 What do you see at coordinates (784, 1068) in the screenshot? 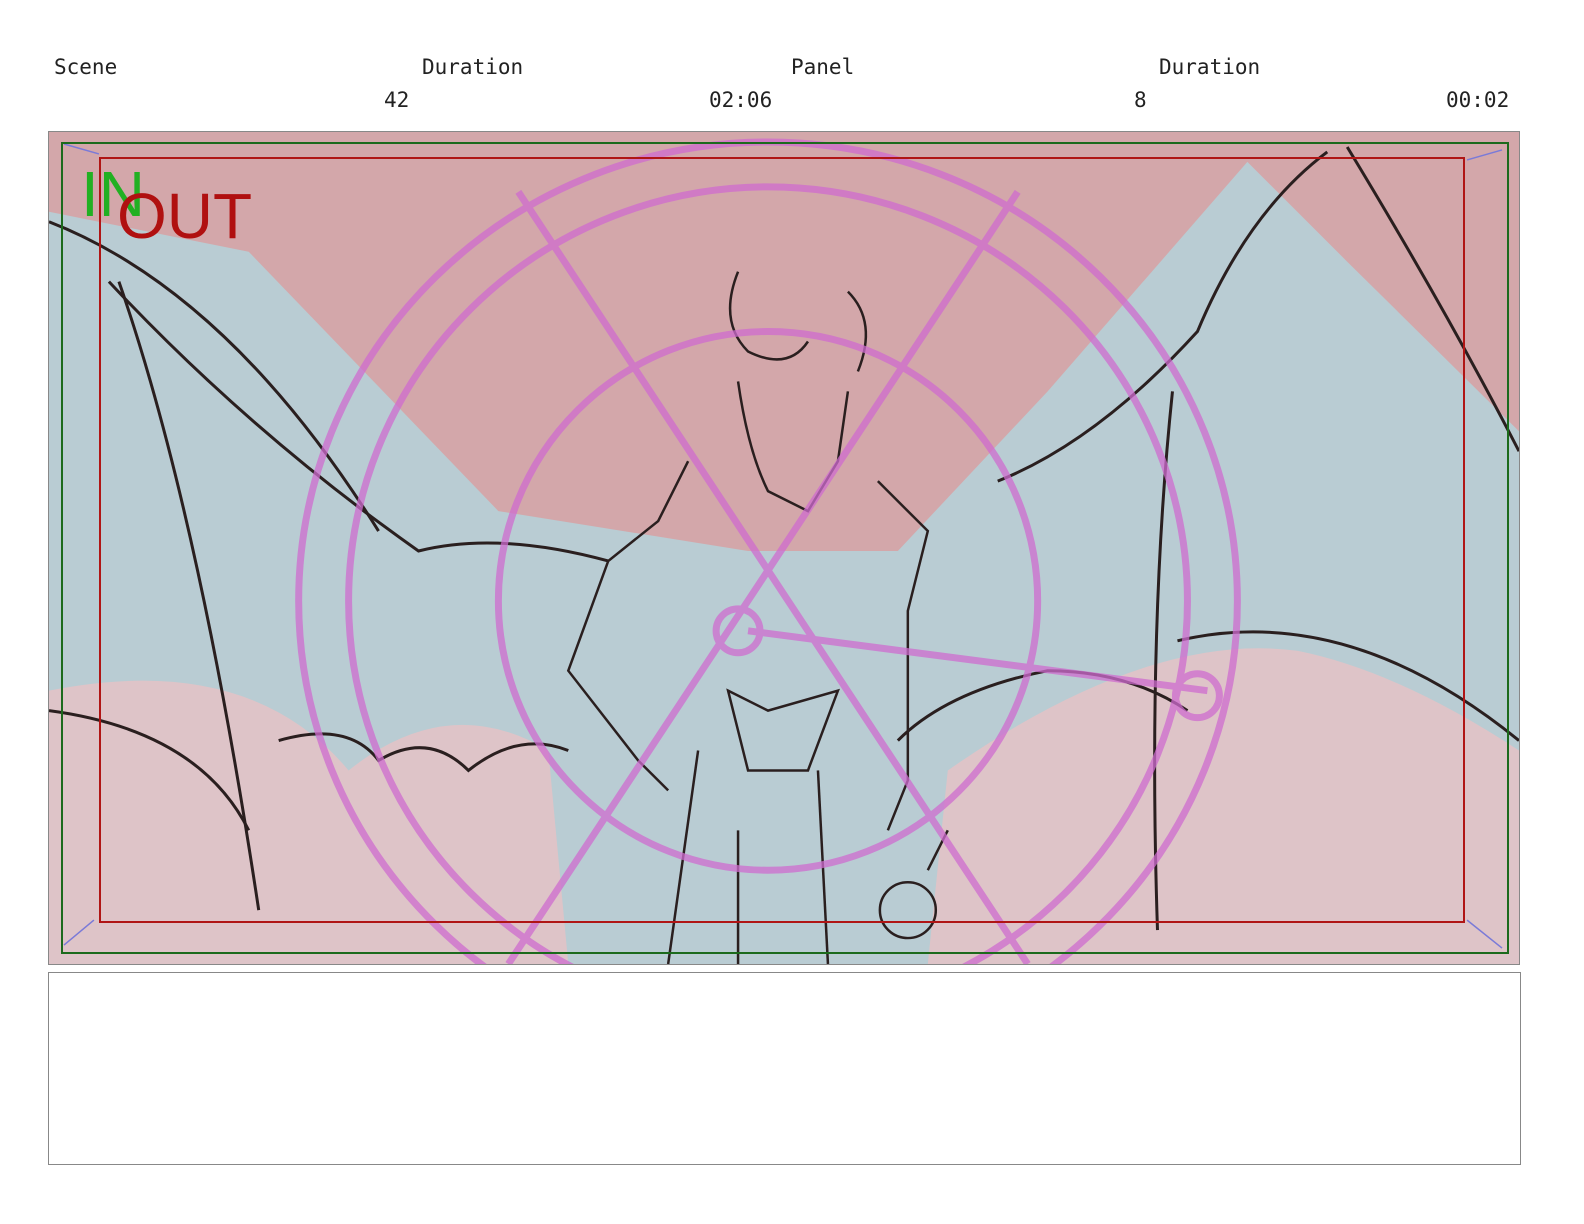
I see `panel-notes-box` at bounding box center [784, 1068].